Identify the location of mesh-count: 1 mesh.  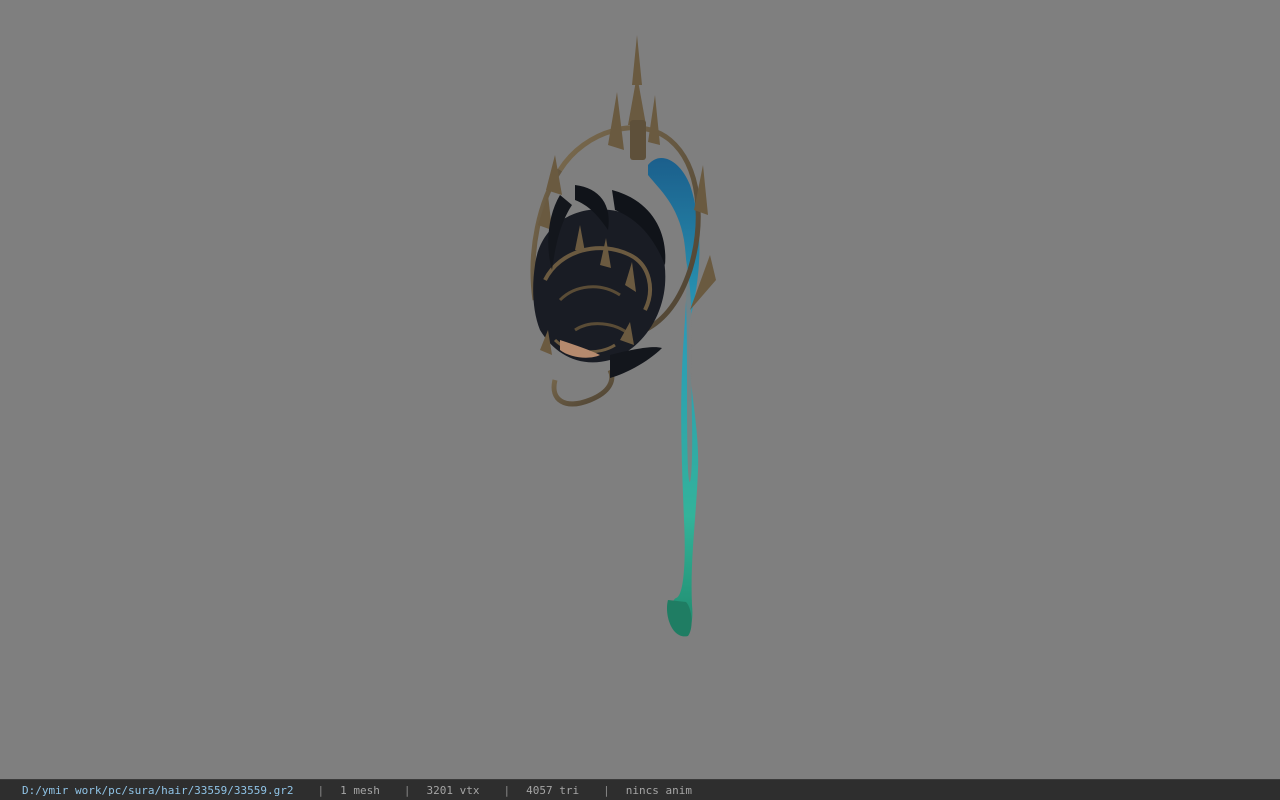
(360, 790).